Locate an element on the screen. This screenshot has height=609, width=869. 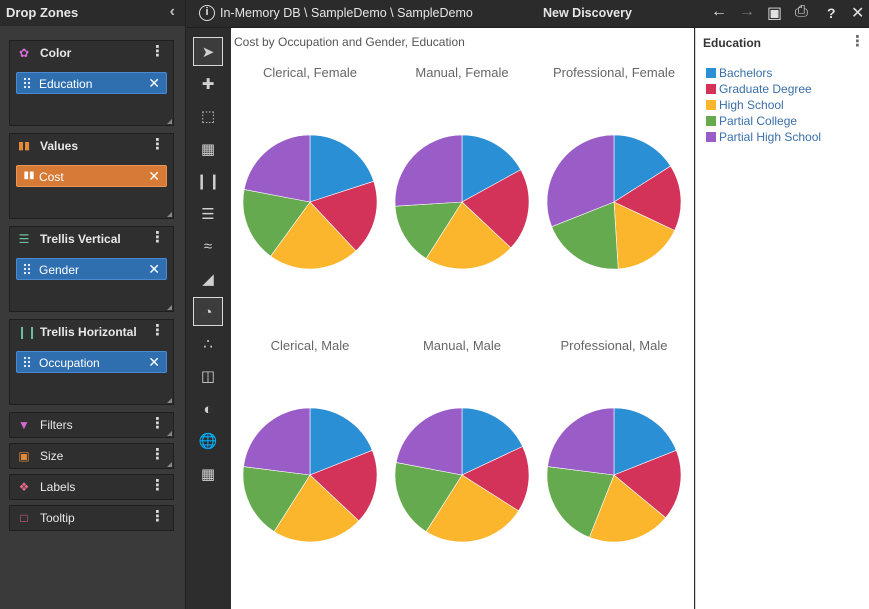
cost-pill: ▮▮ Cost ✕ is located at coordinates (91, 176).